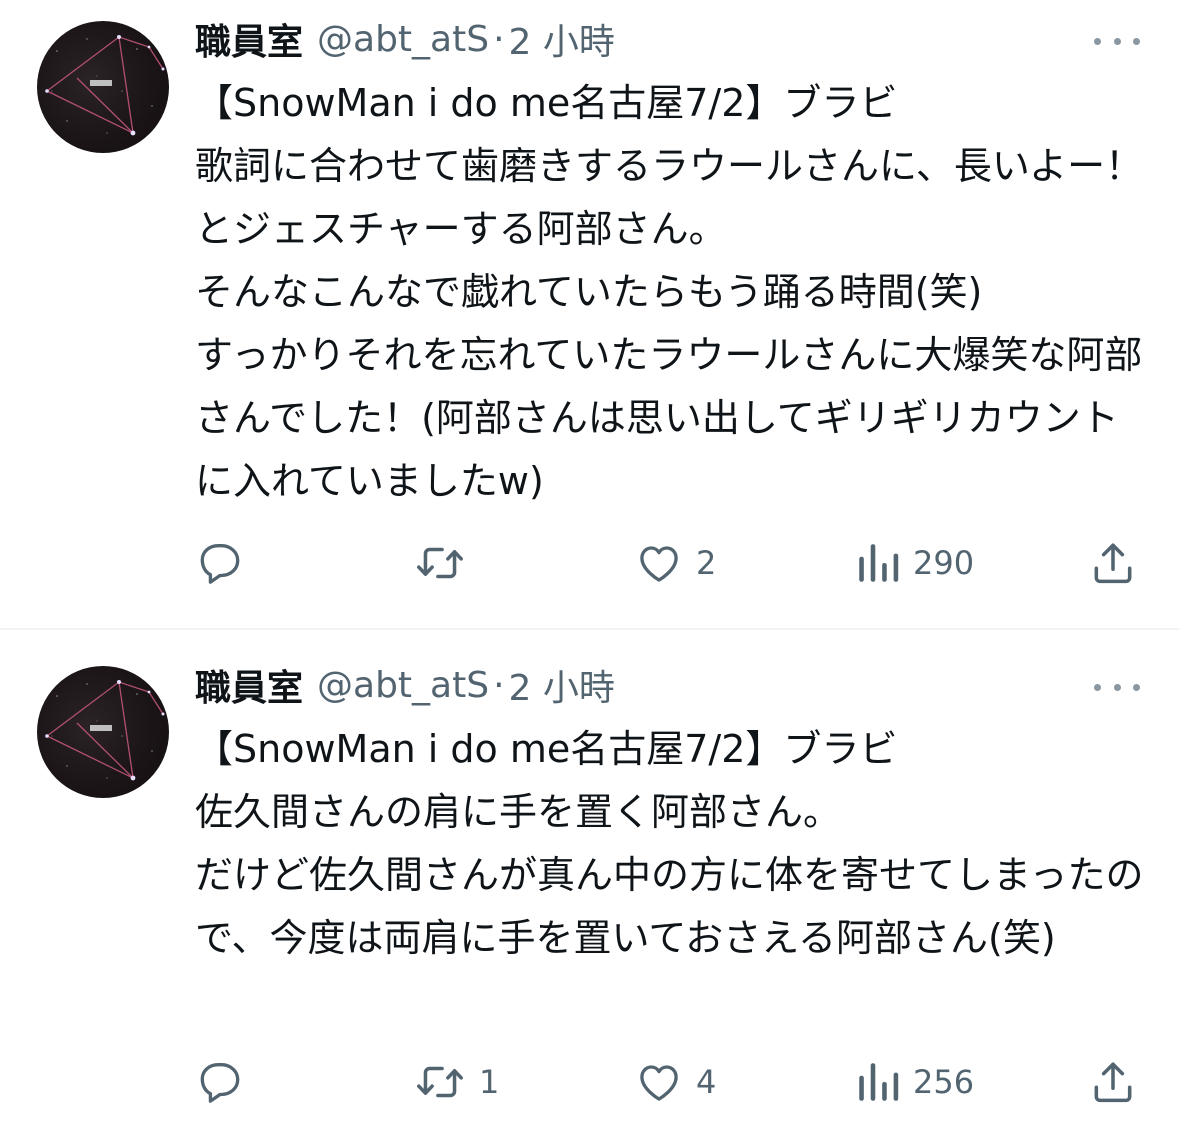  What do you see at coordinates (944, 1082) in the screenshot?
I see `views-count: 256` at bounding box center [944, 1082].